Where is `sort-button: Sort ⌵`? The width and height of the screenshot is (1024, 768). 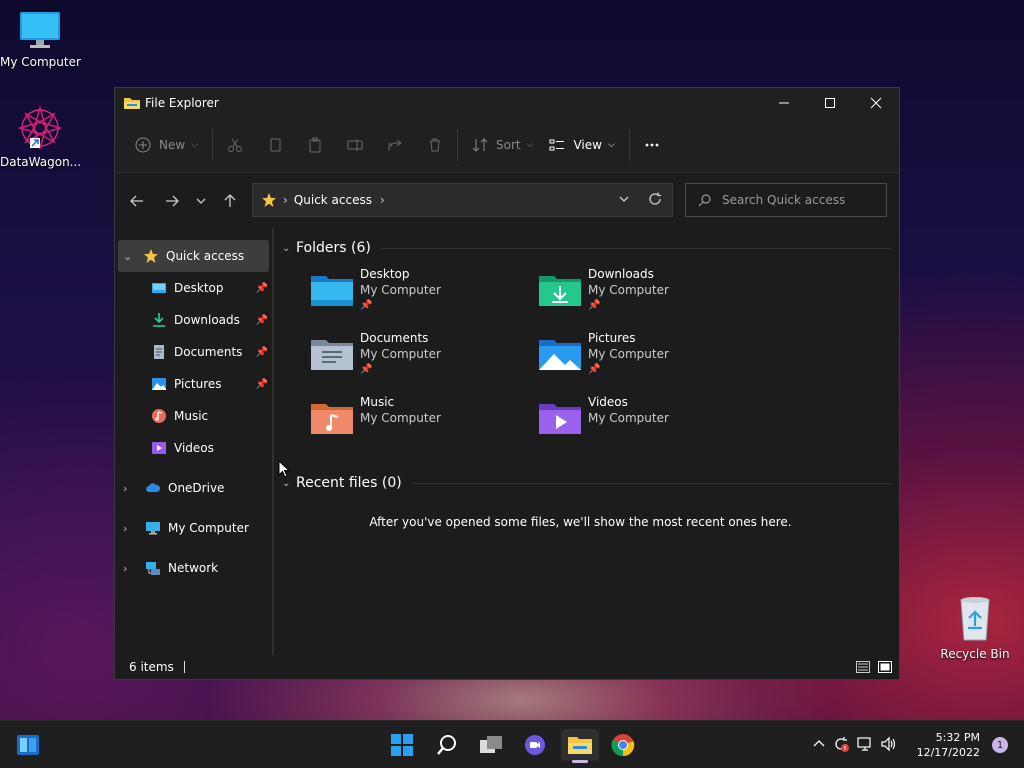 sort-button: Sort ⌵ is located at coordinates (502, 145).